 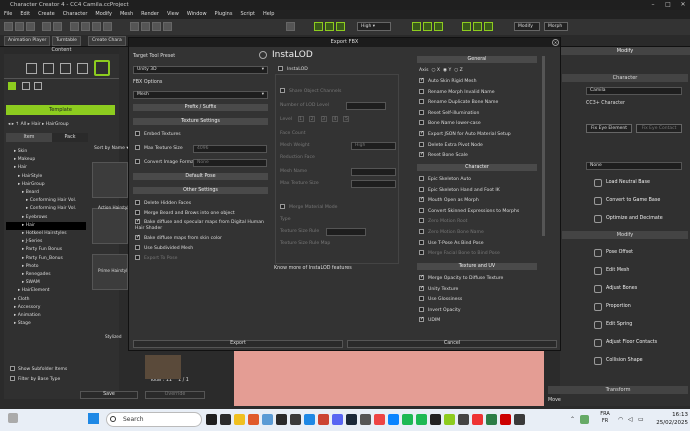 What do you see at coordinates (653, 5) in the screenshot?
I see `minimize-icon: –` at bounding box center [653, 5].